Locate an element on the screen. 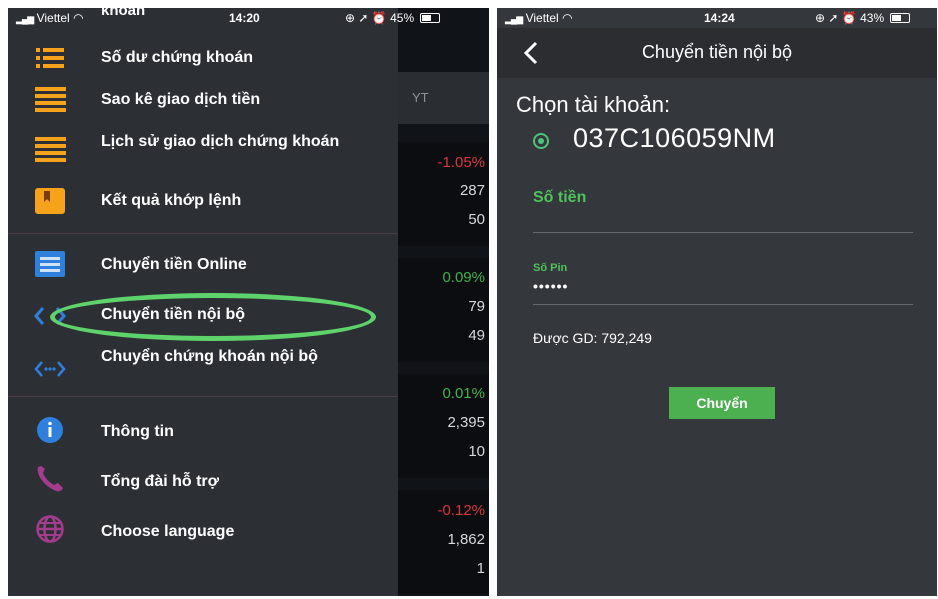 The height and width of the screenshot is (599, 938). menu-item-stock-history: Lịch sử giao dịch chứng khoán is located at coordinates (203, 154).